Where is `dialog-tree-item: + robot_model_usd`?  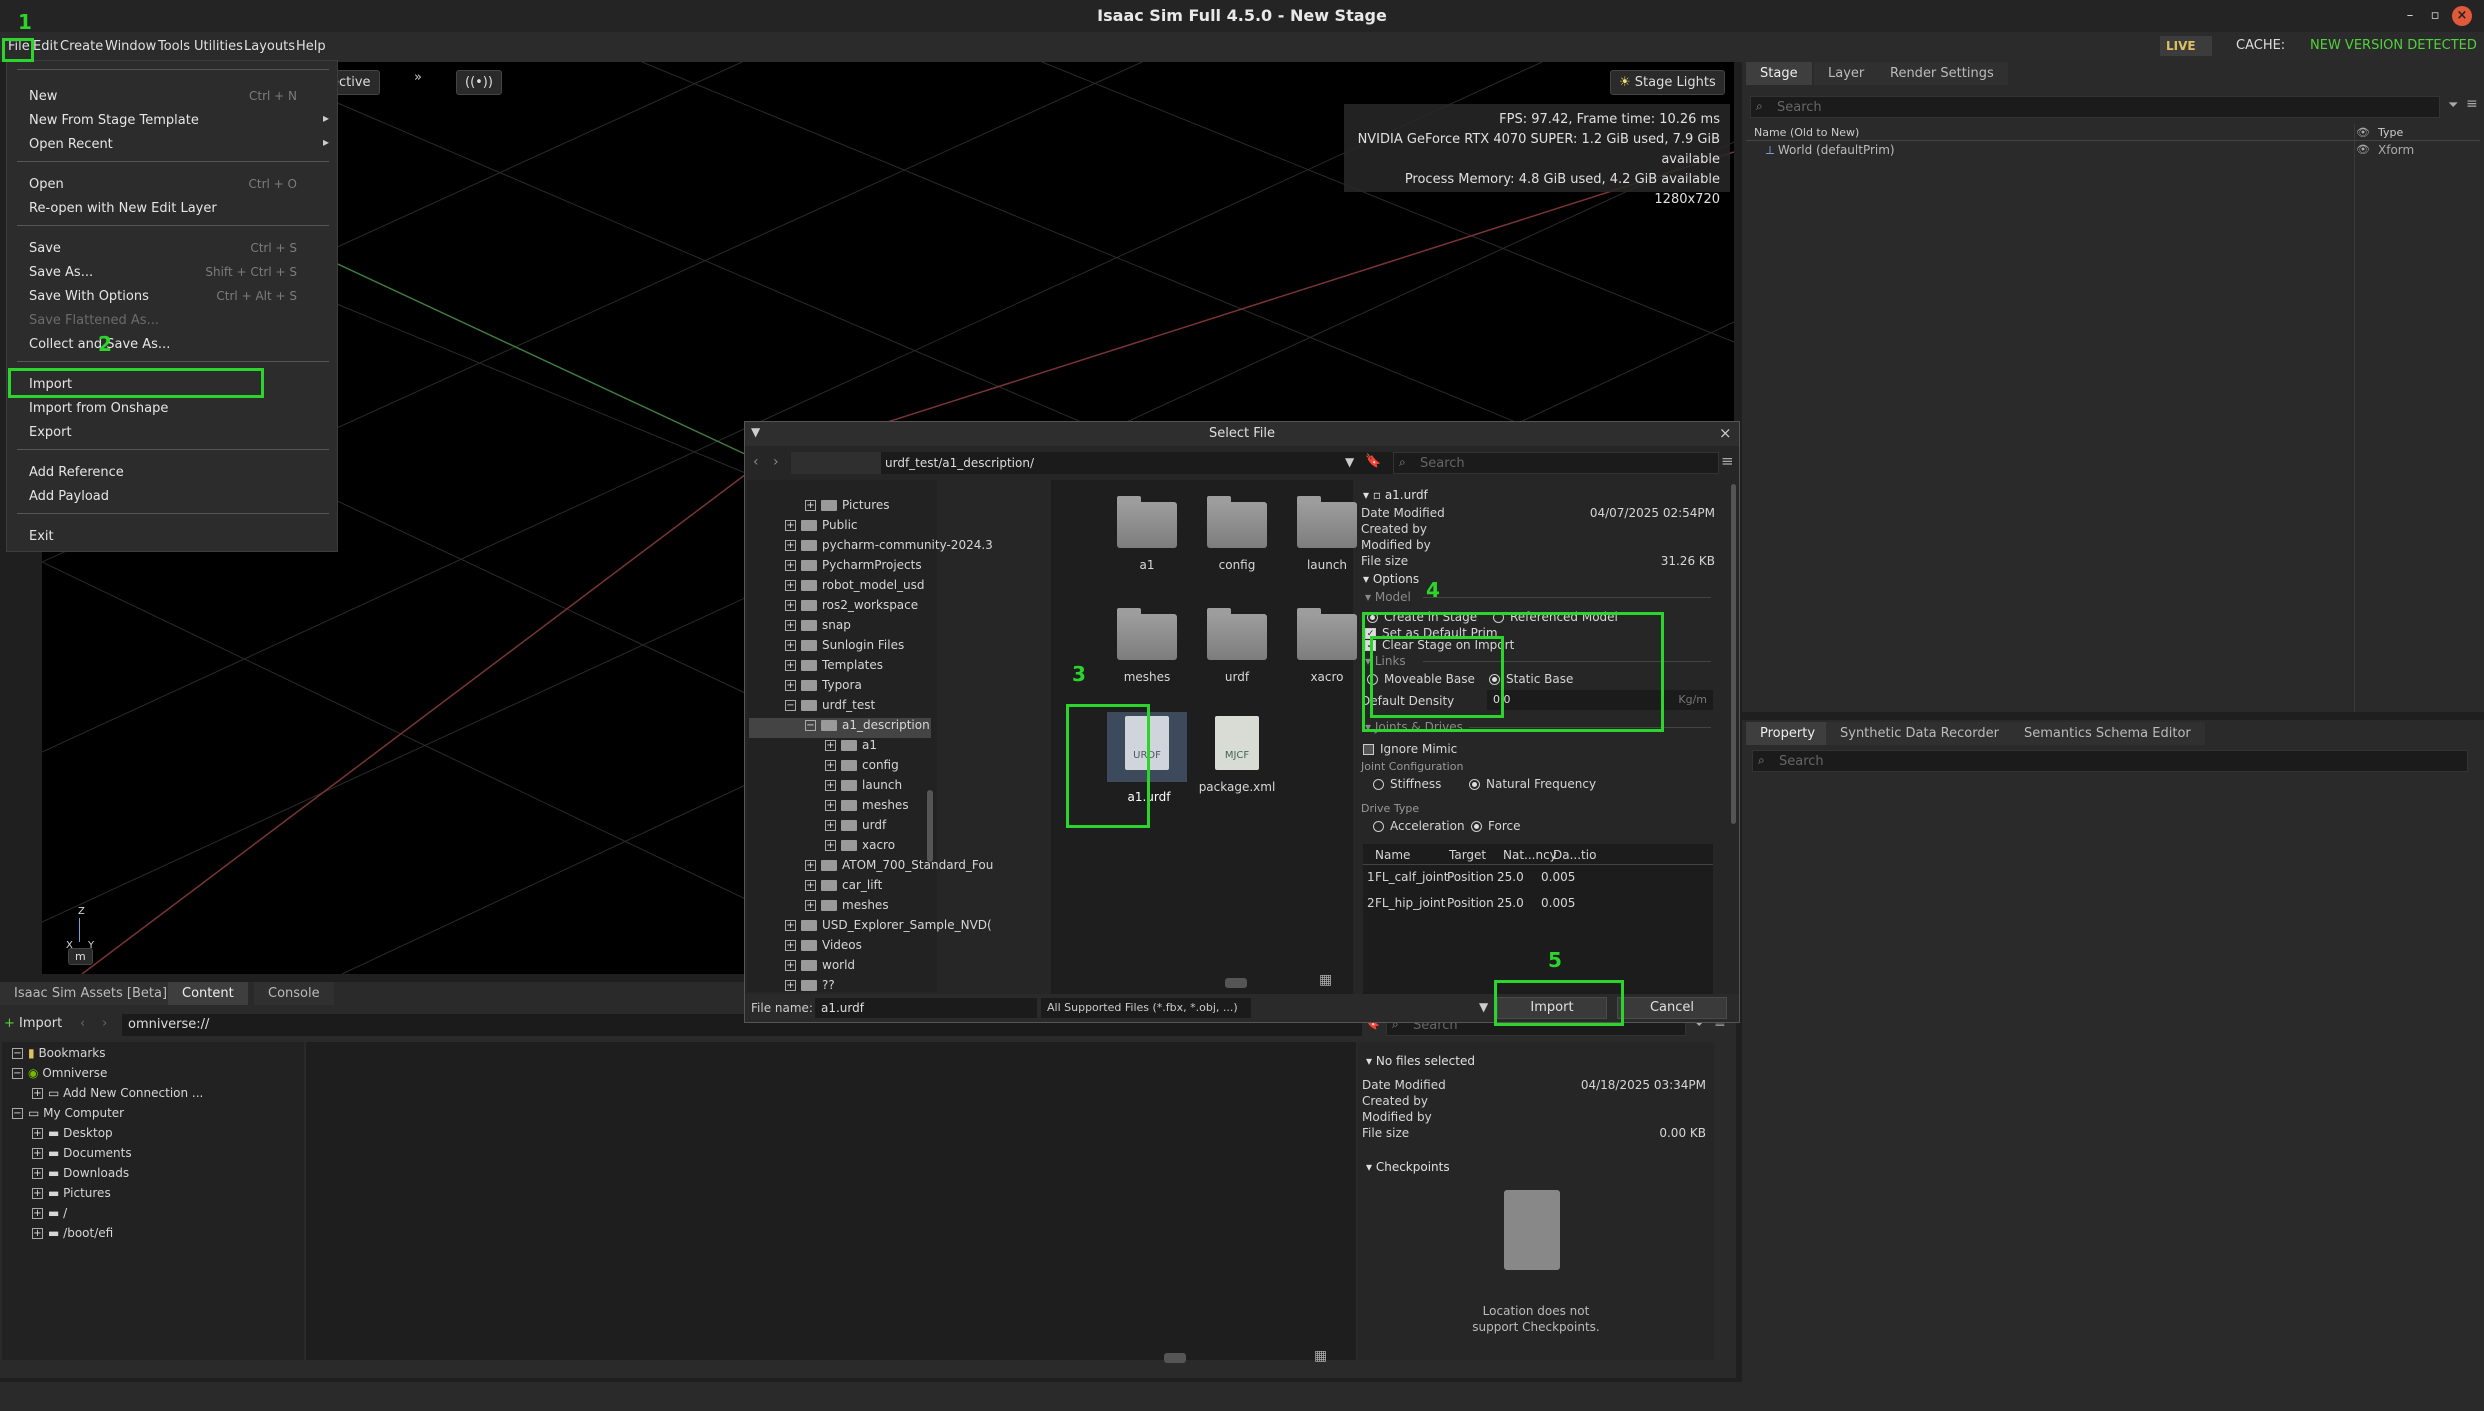 dialog-tree-item: + robot_model_usd is located at coordinates (855, 588).